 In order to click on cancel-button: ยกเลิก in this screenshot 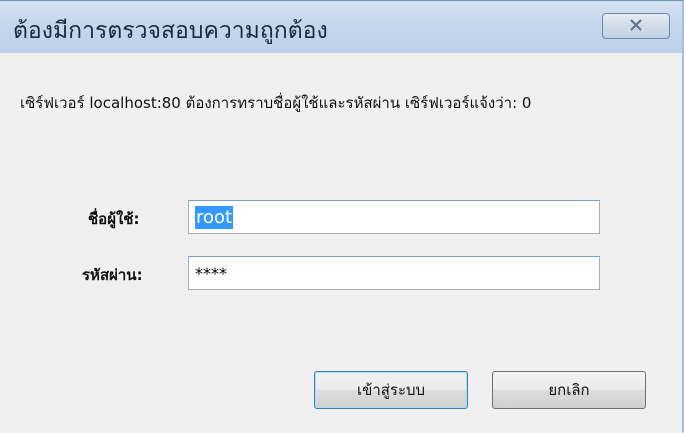, I will do `click(569, 390)`.